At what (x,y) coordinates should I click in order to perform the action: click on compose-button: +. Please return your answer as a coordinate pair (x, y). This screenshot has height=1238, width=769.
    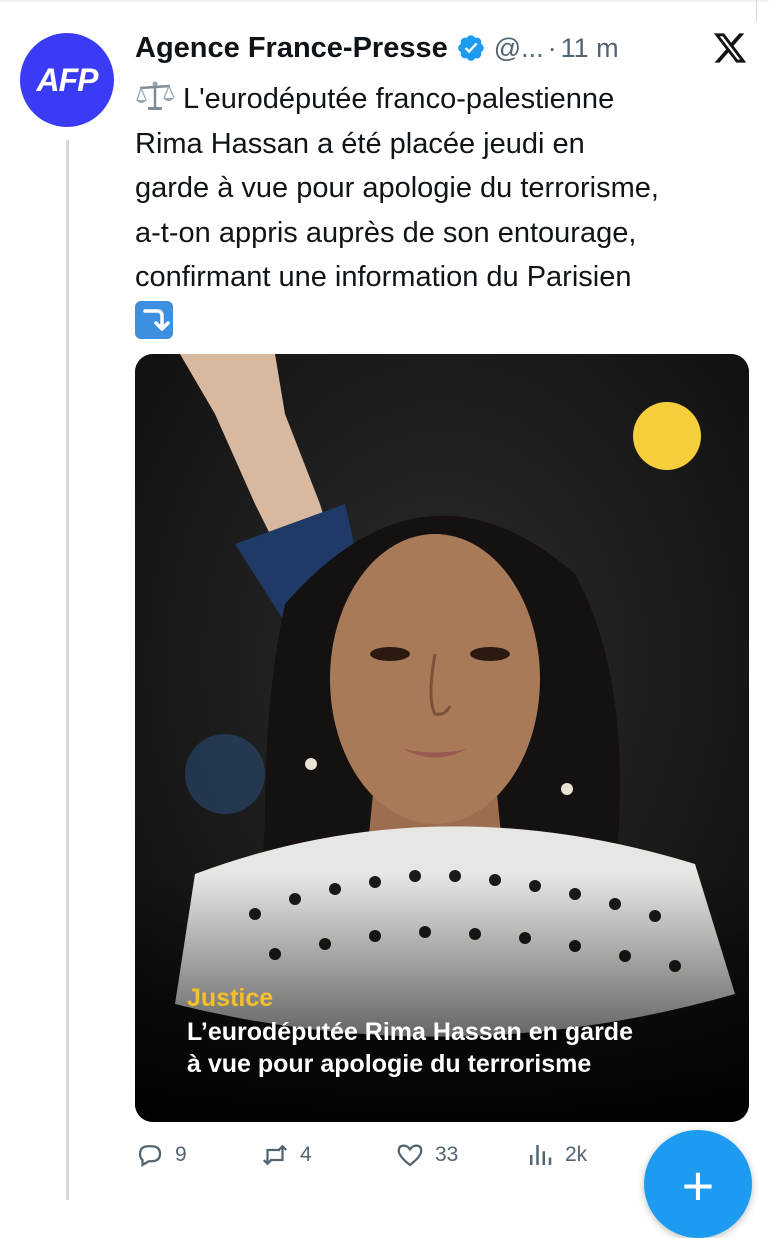
    Looking at the image, I should click on (698, 1184).